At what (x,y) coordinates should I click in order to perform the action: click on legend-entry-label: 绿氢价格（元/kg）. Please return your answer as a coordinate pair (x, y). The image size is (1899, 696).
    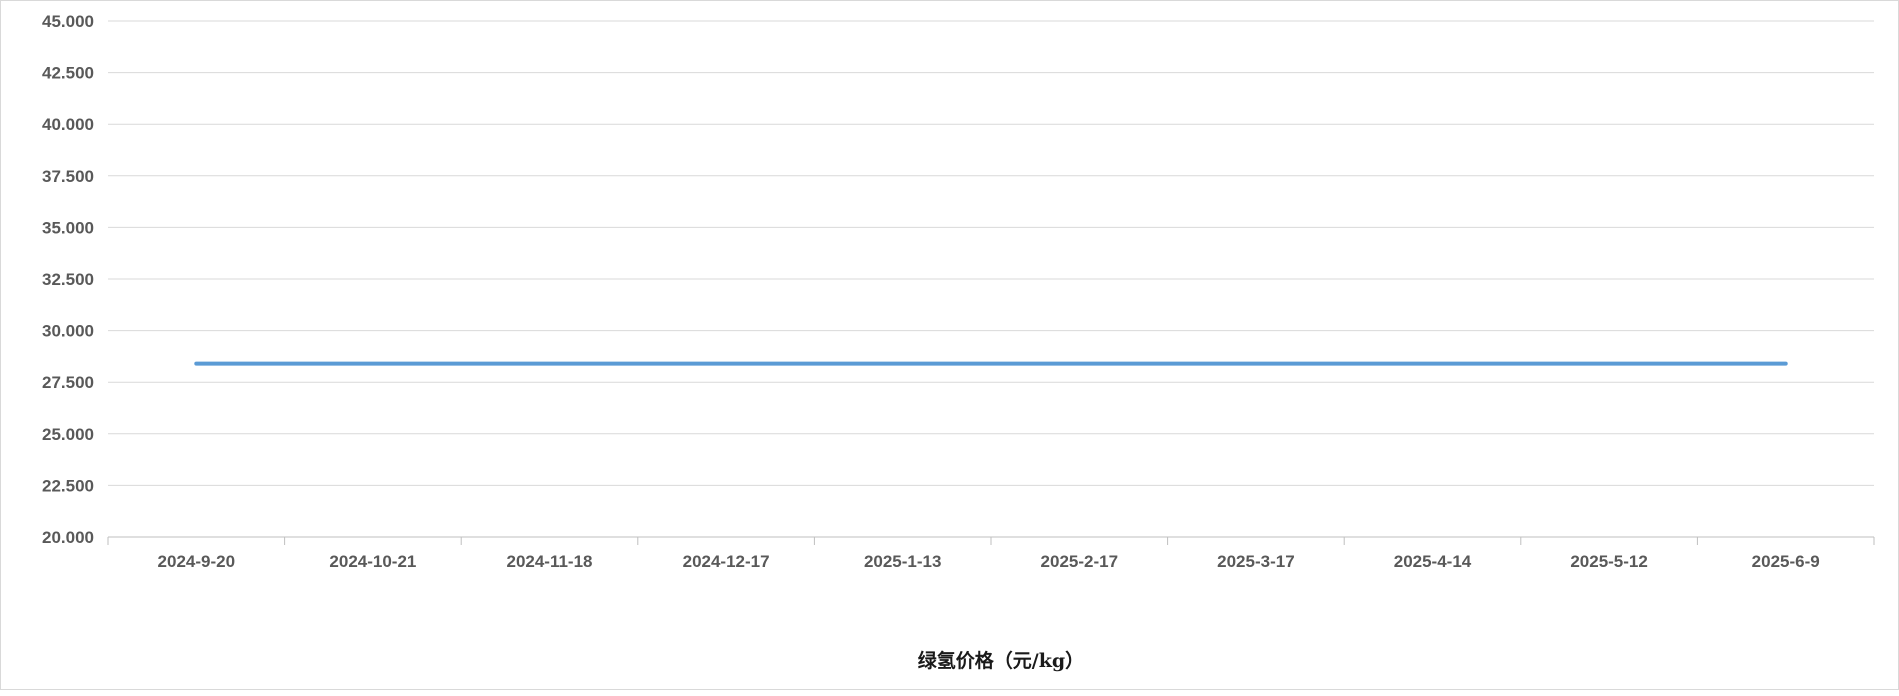
    Looking at the image, I should click on (1001, 660).